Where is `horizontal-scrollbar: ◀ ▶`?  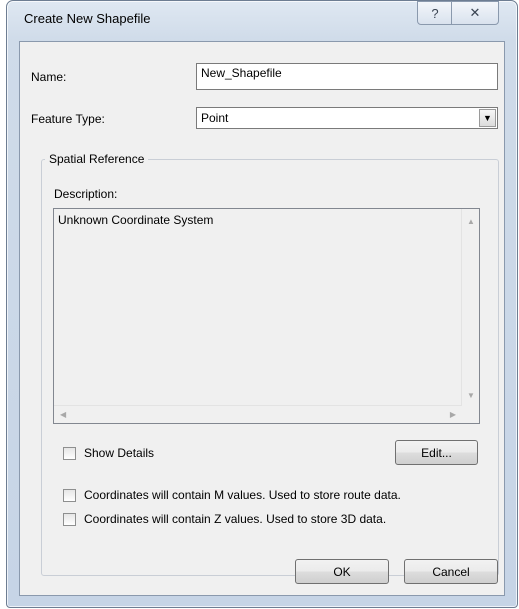
horizontal-scrollbar: ◀ ▶ is located at coordinates (258, 414).